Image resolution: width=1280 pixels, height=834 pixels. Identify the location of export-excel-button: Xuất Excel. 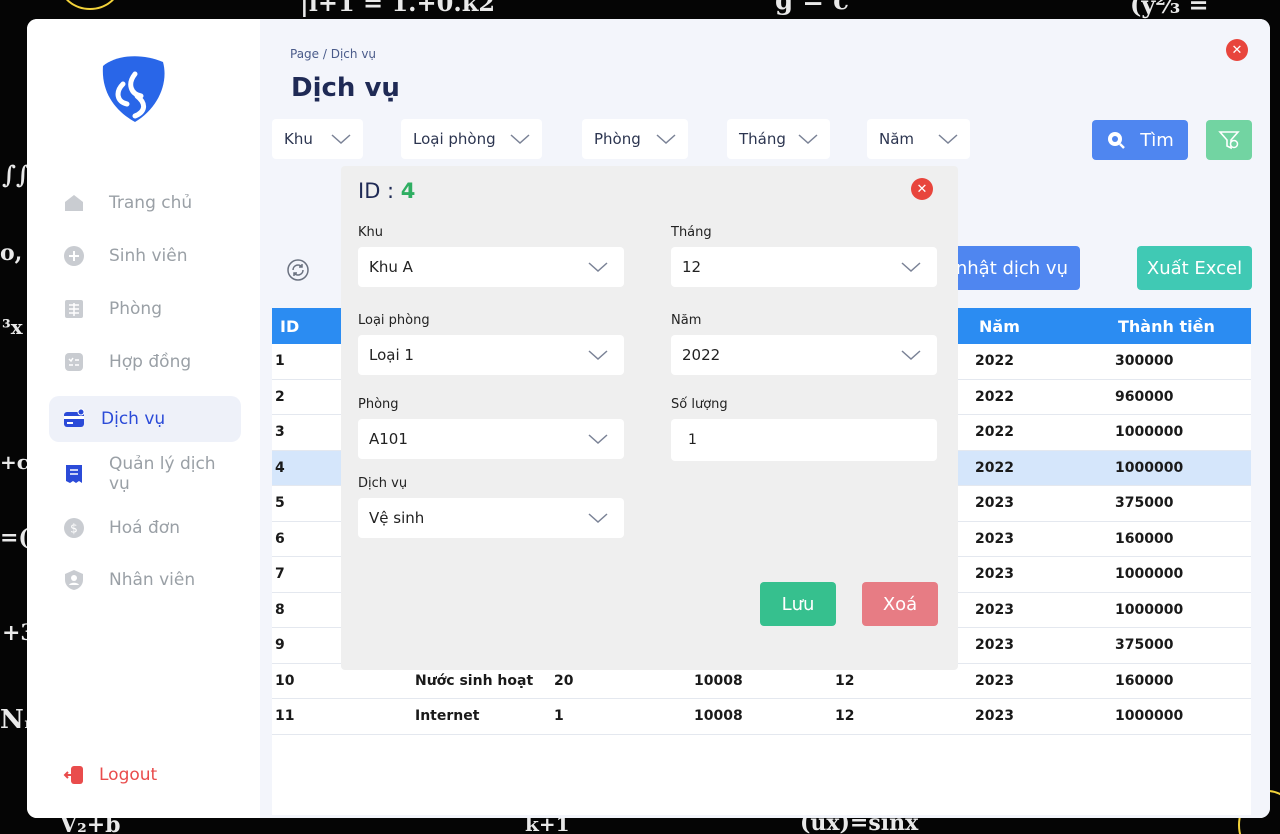
(1194, 268).